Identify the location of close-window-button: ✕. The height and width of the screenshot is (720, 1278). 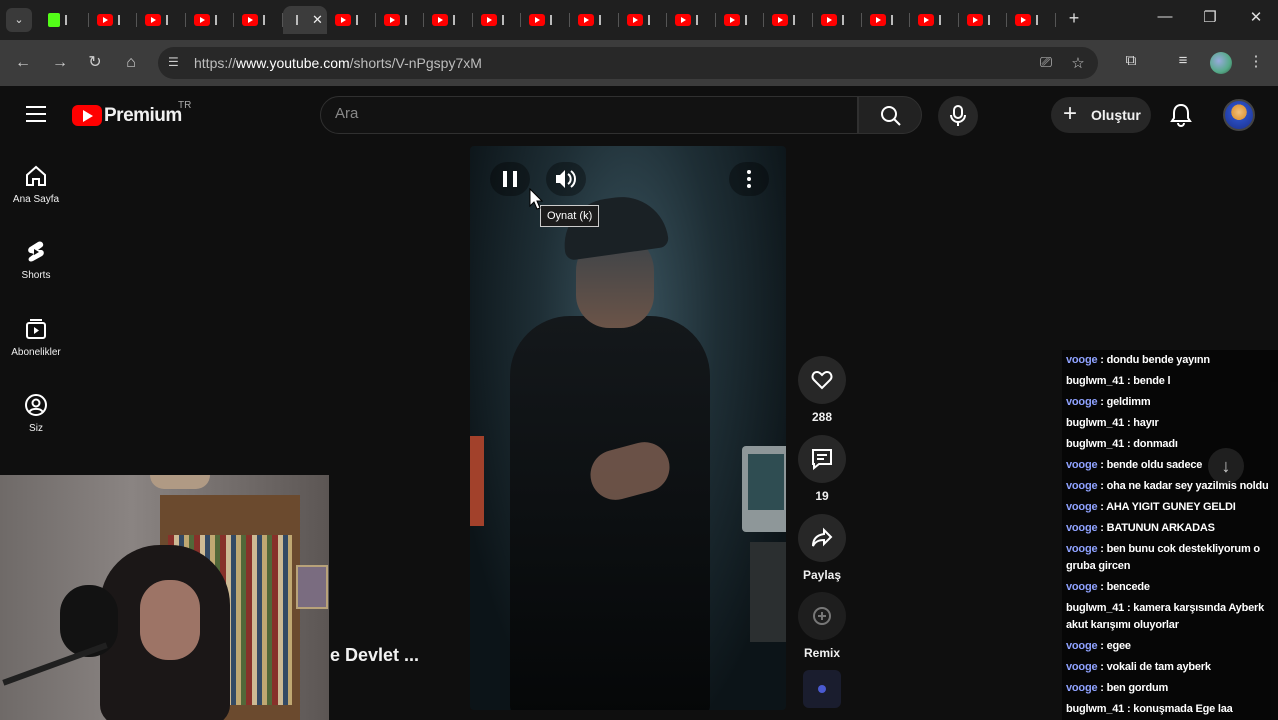
(1256, 17).